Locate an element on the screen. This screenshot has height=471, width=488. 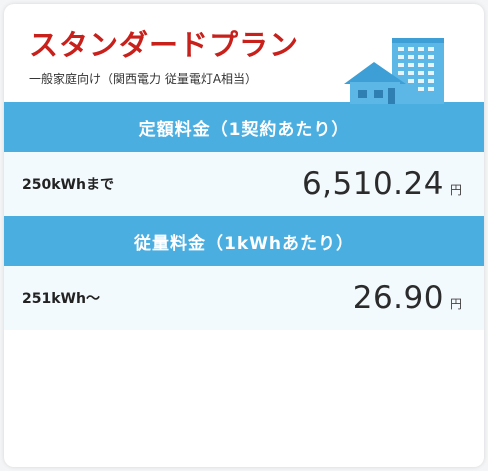
usage-fee-unit: 円 is located at coordinates (455, 304).